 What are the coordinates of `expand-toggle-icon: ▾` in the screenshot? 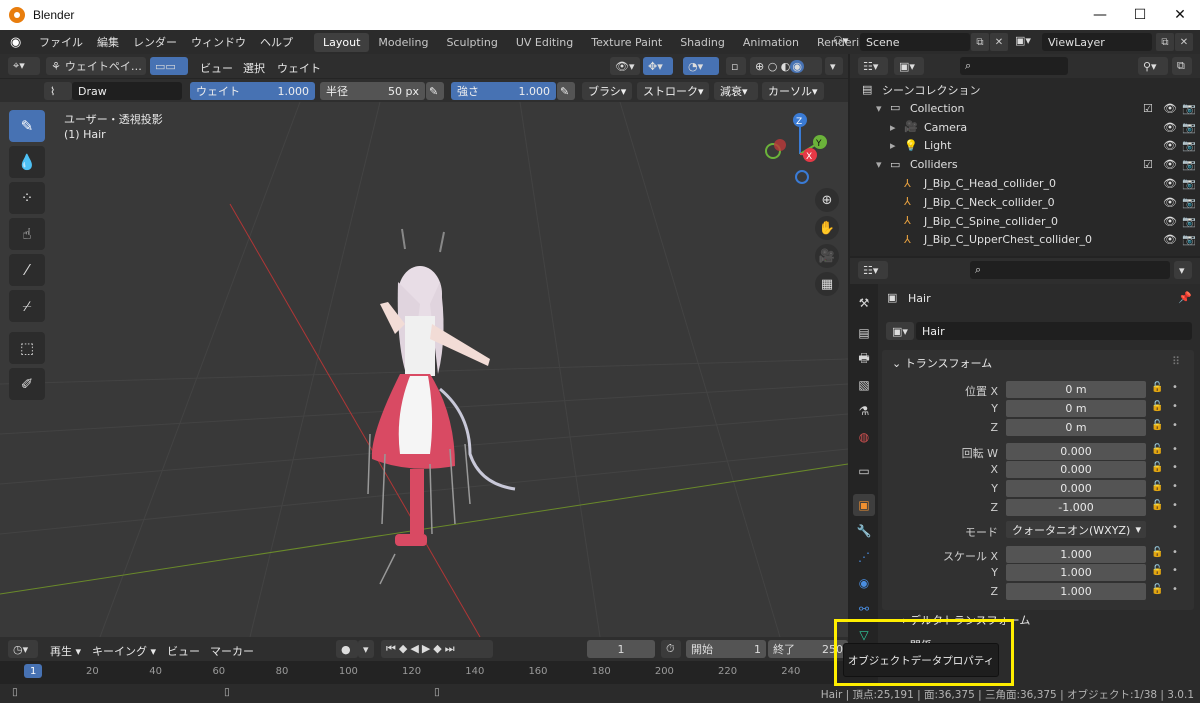 It's located at (883, 164).